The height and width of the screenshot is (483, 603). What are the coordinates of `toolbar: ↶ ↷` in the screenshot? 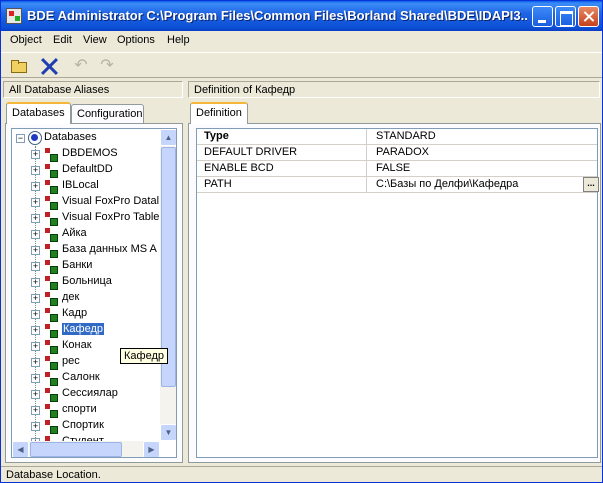 It's located at (301, 65).